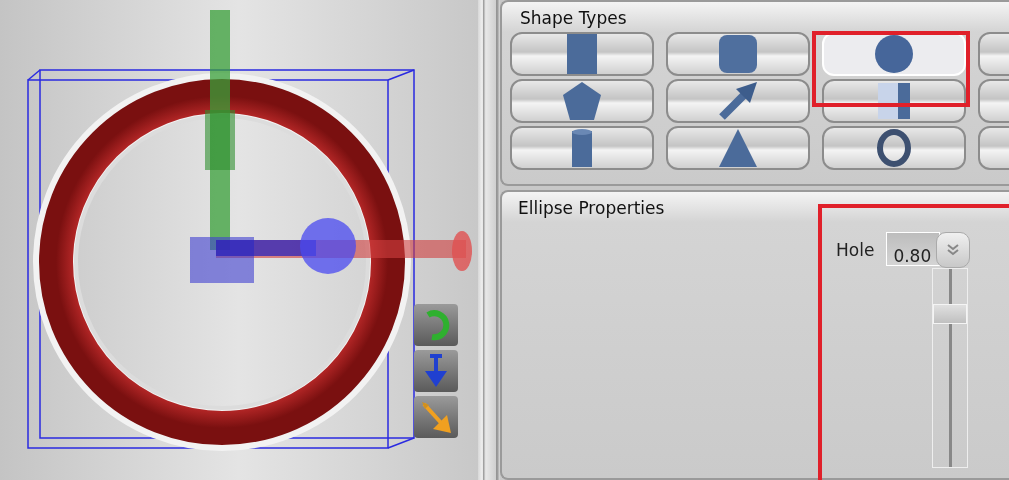 This screenshot has width=1009, height=480. What do you see at coordinates (855, 250) in the screenshot?
I see `field-label: Hole` at bounding box center [855, 250].